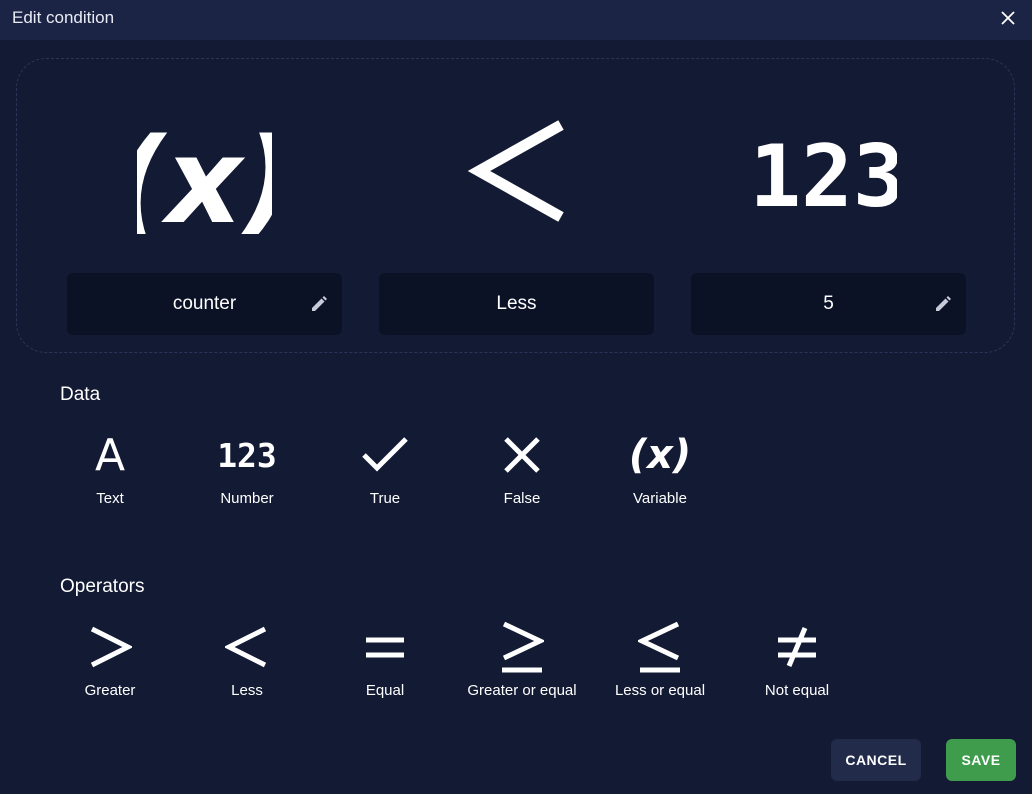 This screenshot has height=794, width=1032. Describe the element at coordinates (522, 455) in the screenshot. I see `cross-icon` at that location.